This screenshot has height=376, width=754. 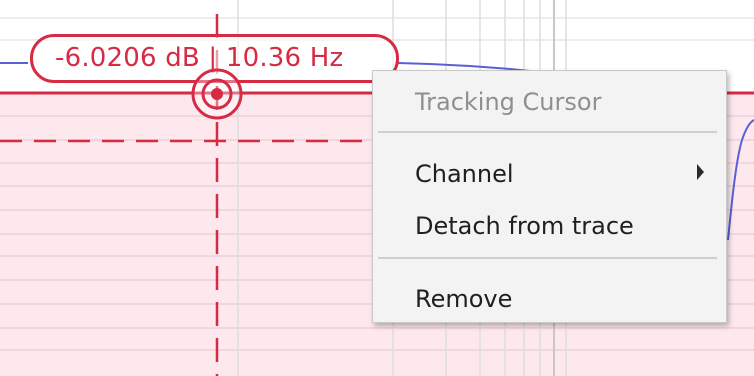 What do you see at coordinates (549, 174) in the screenshot?
I see `menu-item-channel: Channel` at bounding box center [549, 174].